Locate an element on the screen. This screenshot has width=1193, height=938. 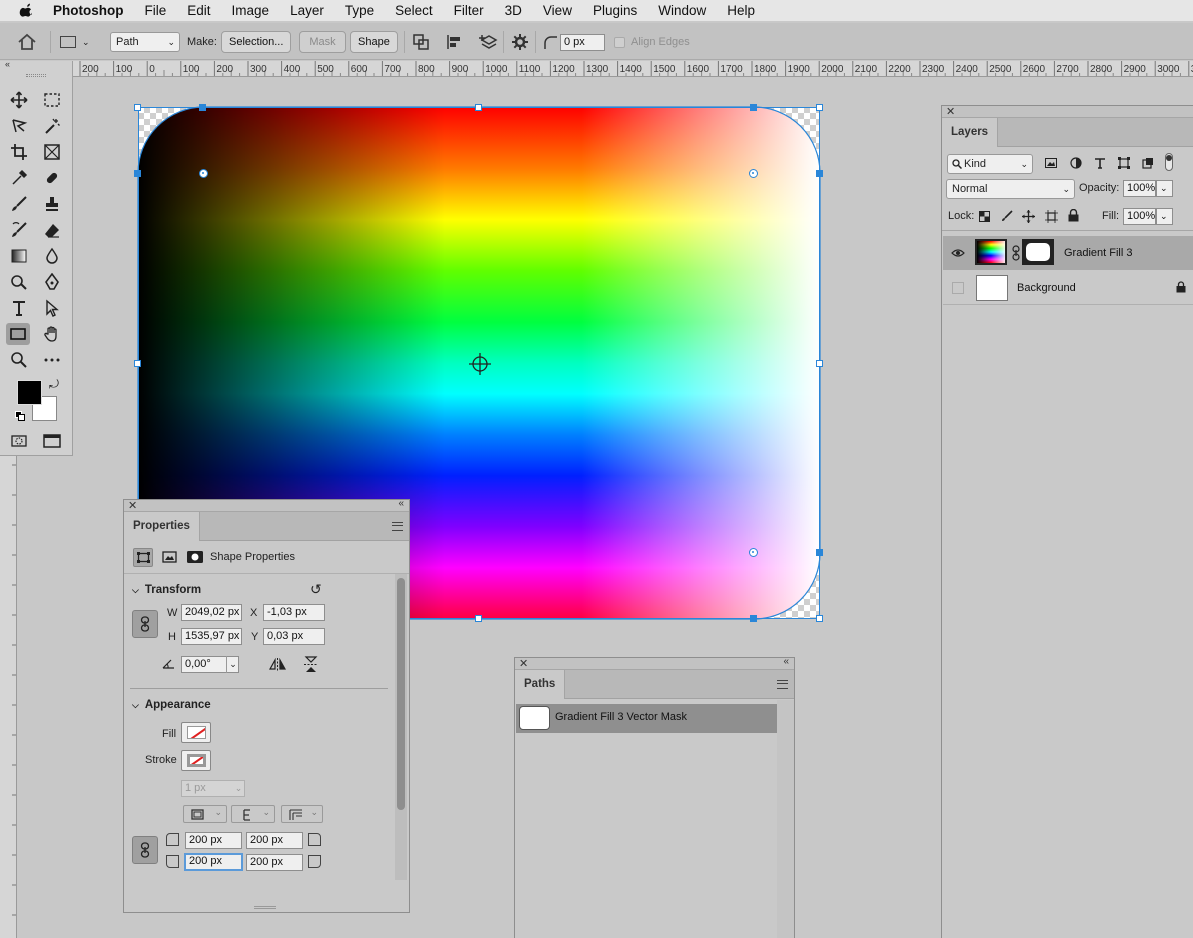
transform-handle-br is located at coordinates (819, 618).